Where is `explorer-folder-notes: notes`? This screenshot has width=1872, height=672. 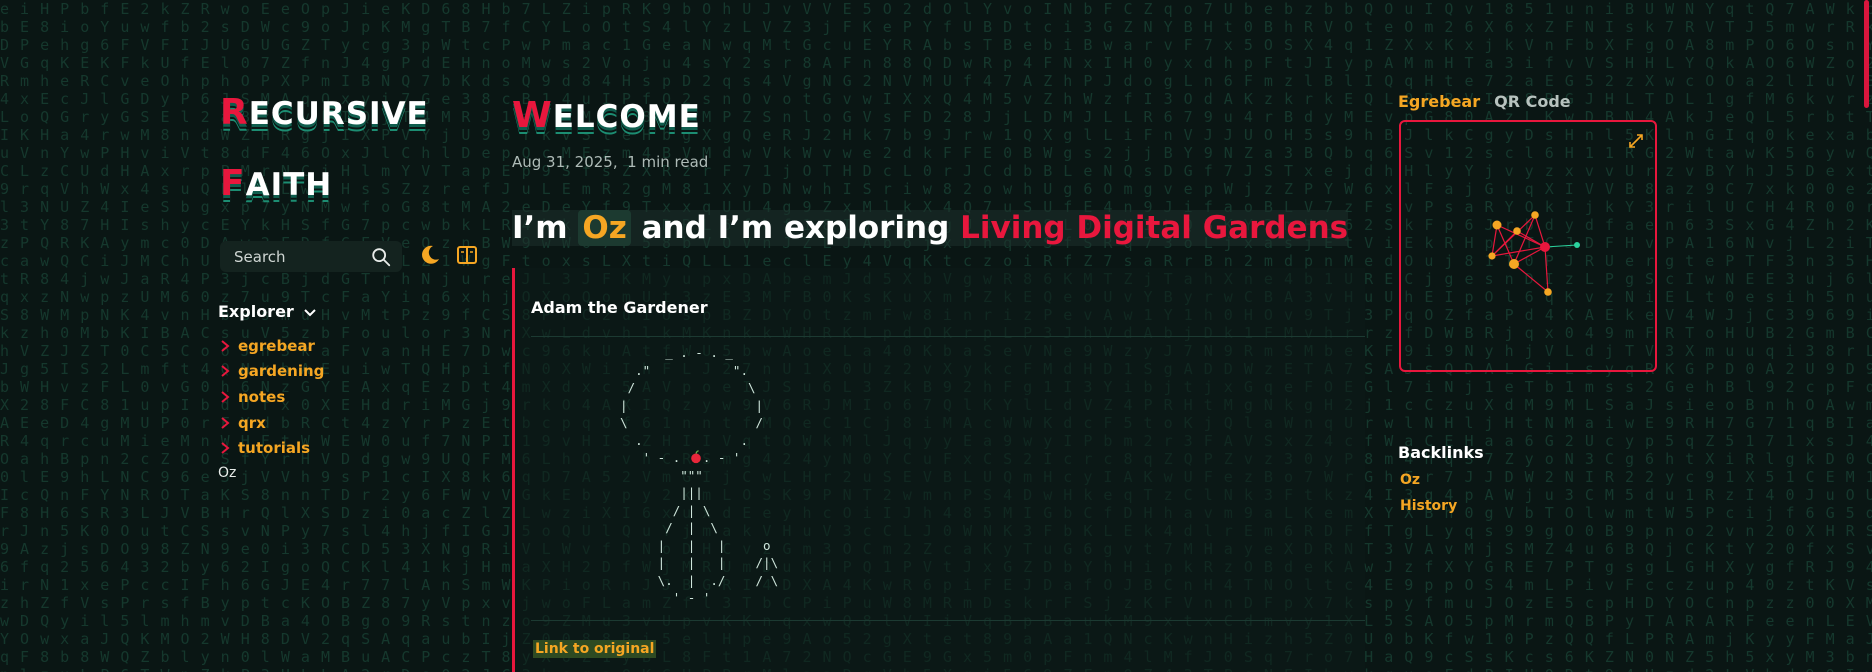 explorer-folder-notes: notes is located at coordinates (271, 397).